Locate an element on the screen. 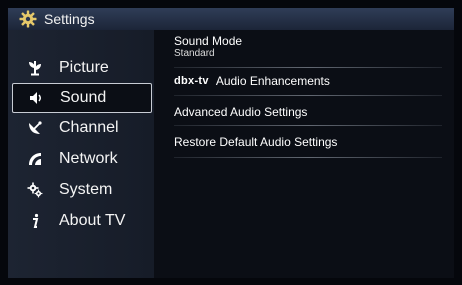  sidebar-item-channel: Channel is located at coordinates (82, 128).